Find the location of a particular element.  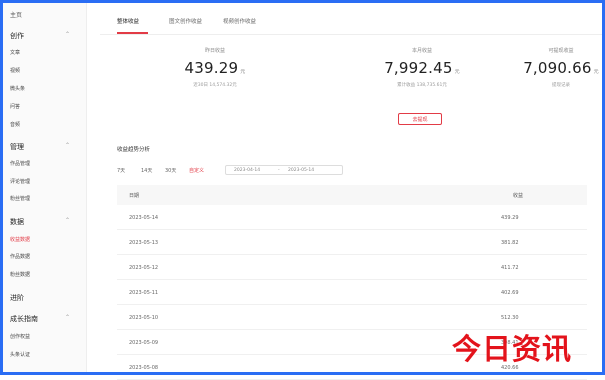

sidebar-item-comments-manage: 评论管理 is located at coordinates (20, 181).